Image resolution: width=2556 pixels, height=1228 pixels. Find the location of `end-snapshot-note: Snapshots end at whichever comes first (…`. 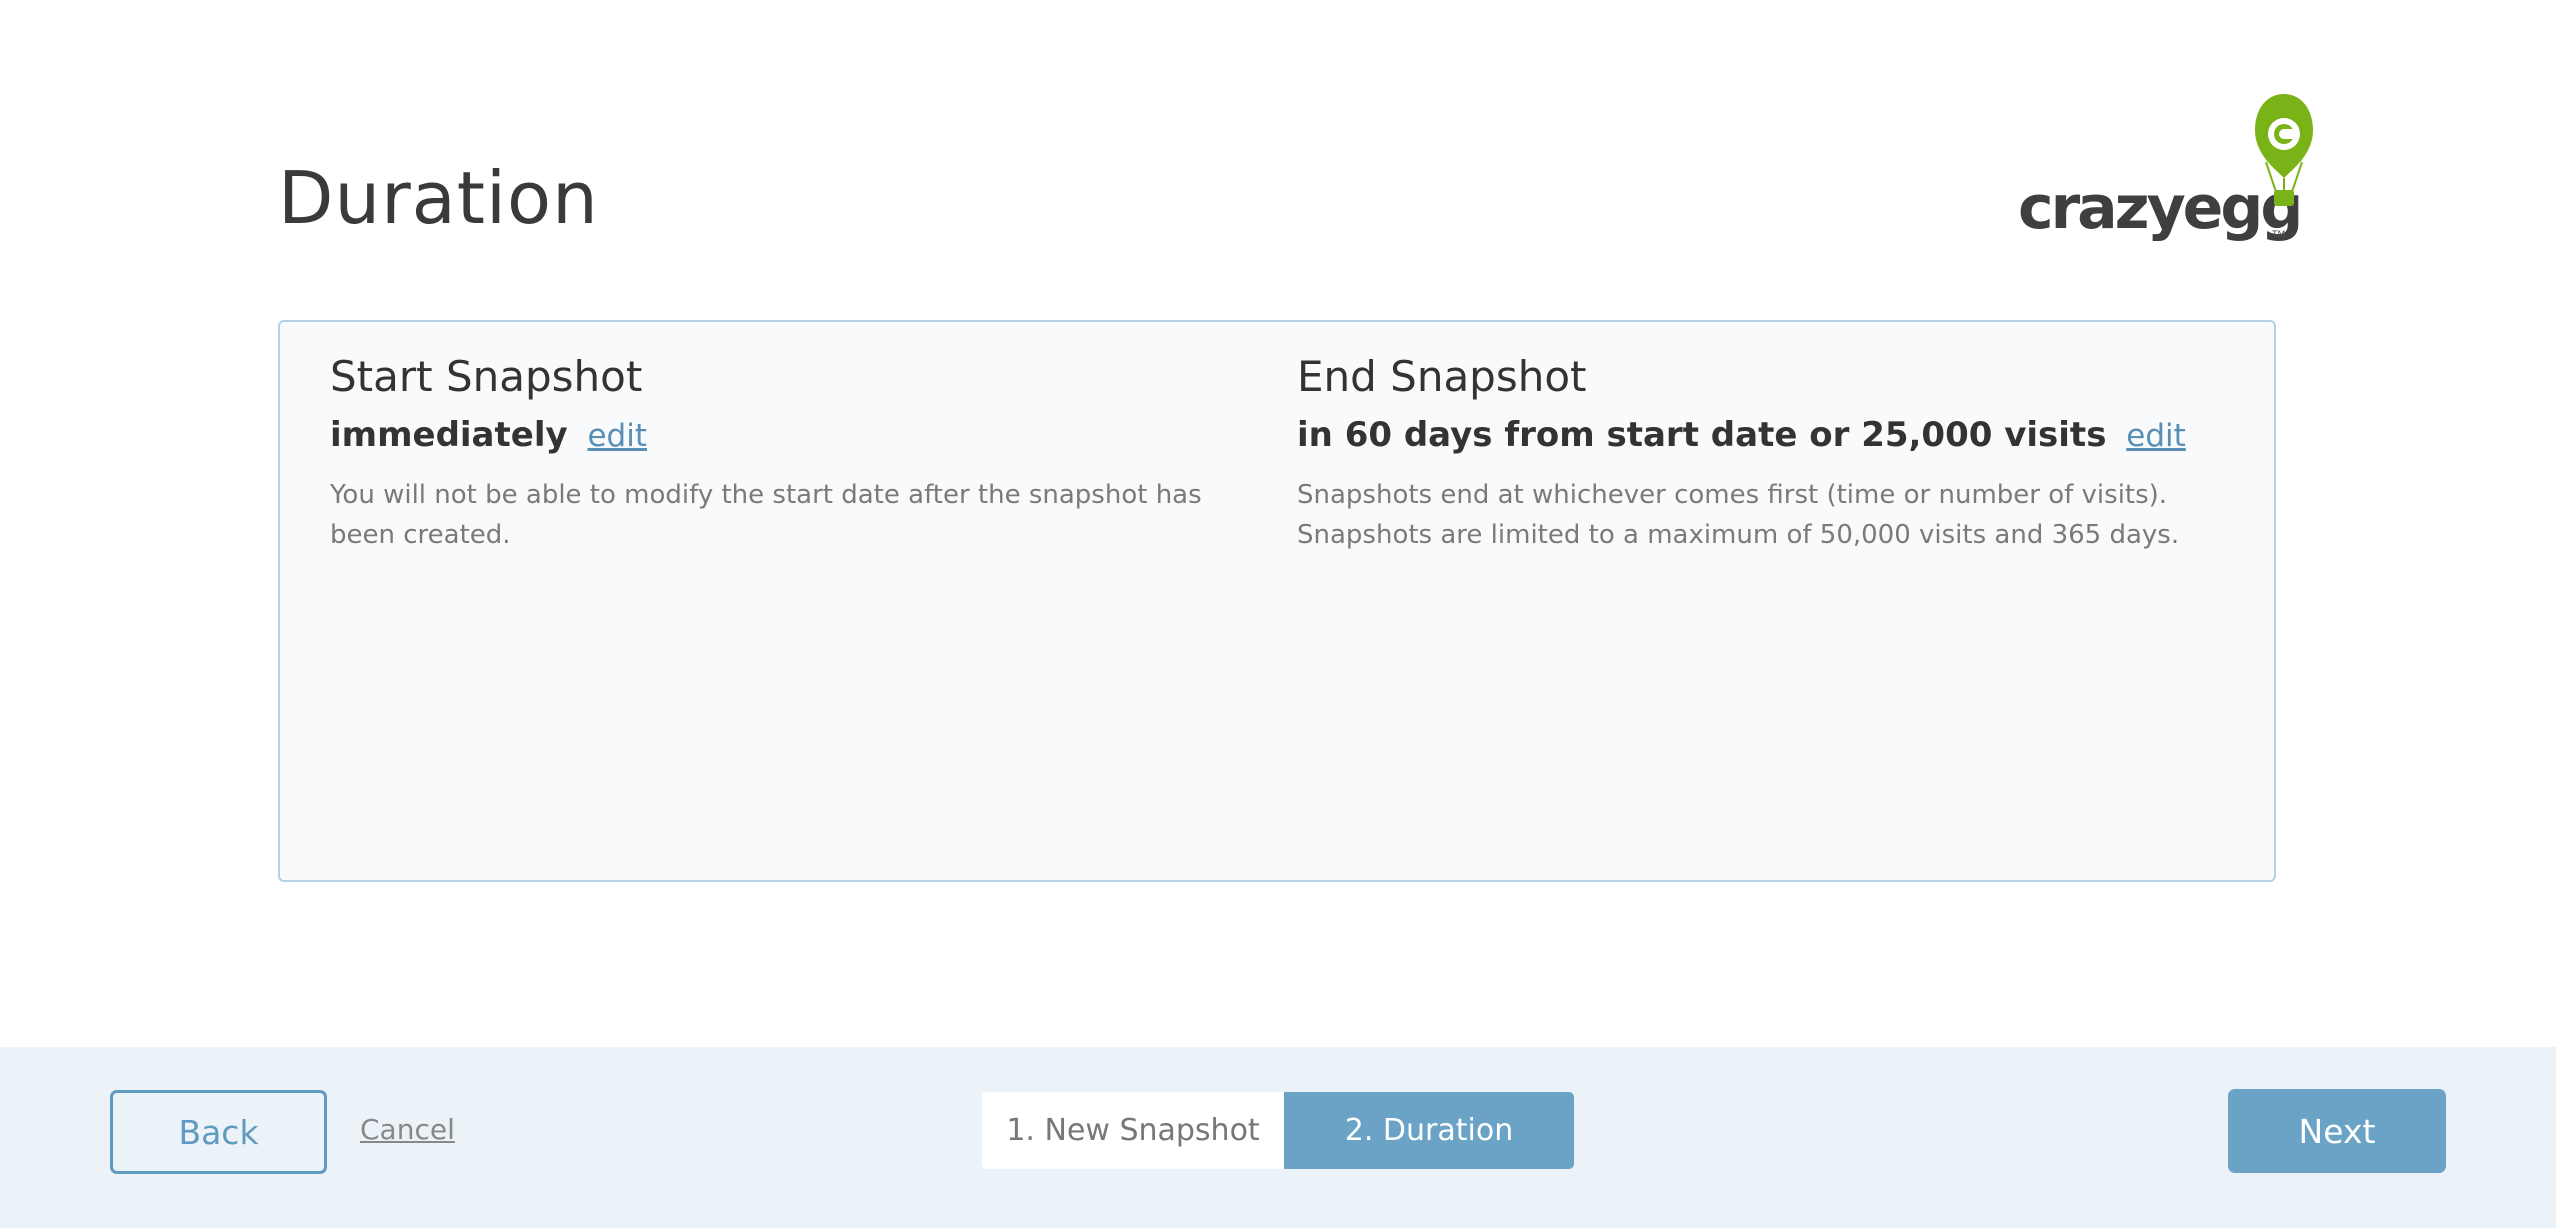

end-snapshot-note: Snapshots end at whichever comes first (… is located at coordinates (1762, 515).